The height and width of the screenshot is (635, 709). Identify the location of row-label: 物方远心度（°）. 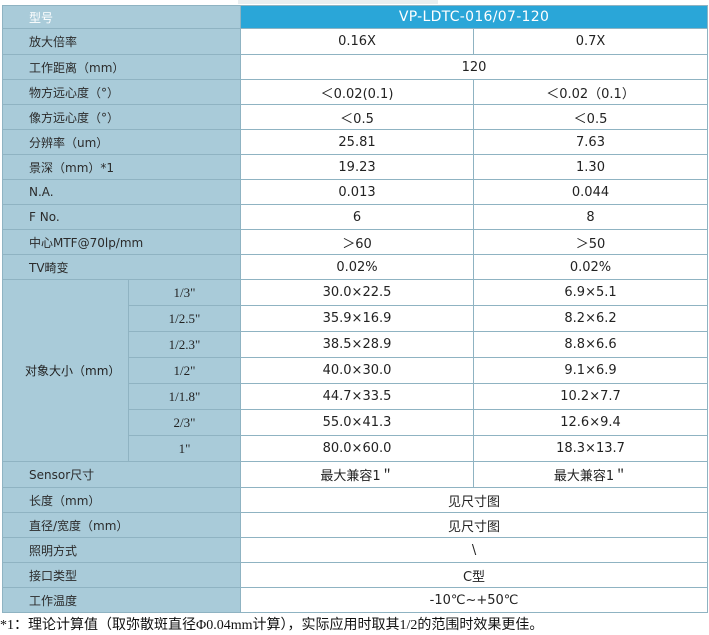
(121, 92).